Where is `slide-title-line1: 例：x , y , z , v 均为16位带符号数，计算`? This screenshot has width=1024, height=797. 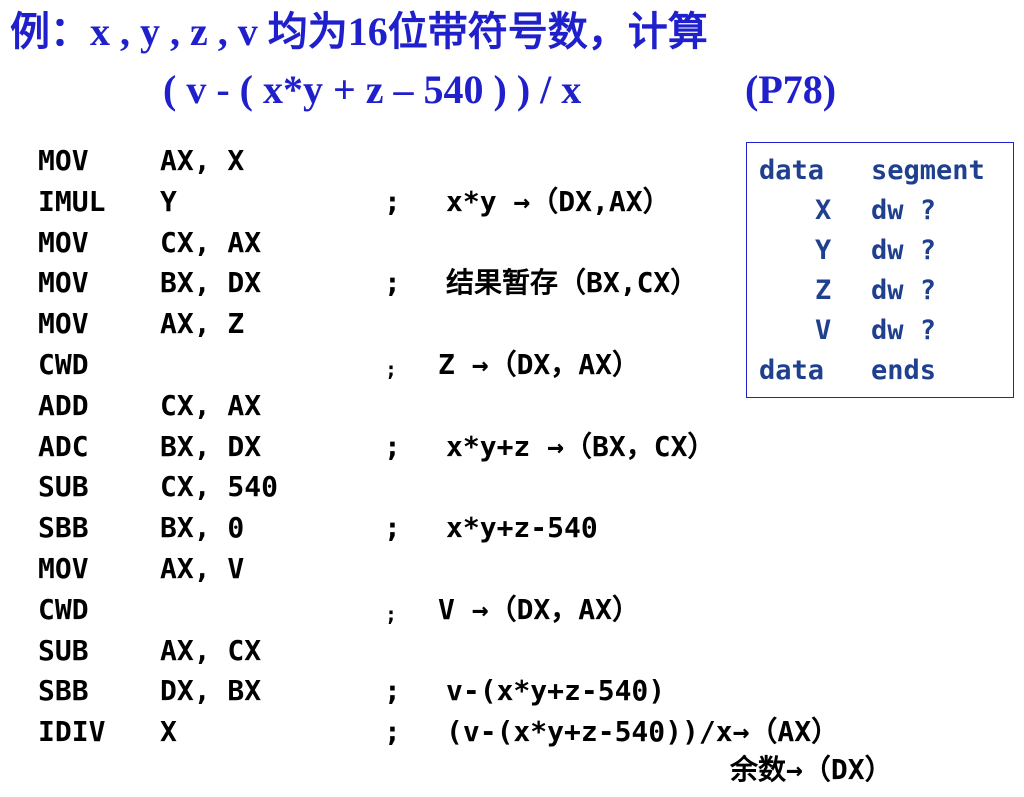
slide-title-line1: 例：x , y , z , v 均为16位带符号数，计算 is located at coordinates (359, 31).